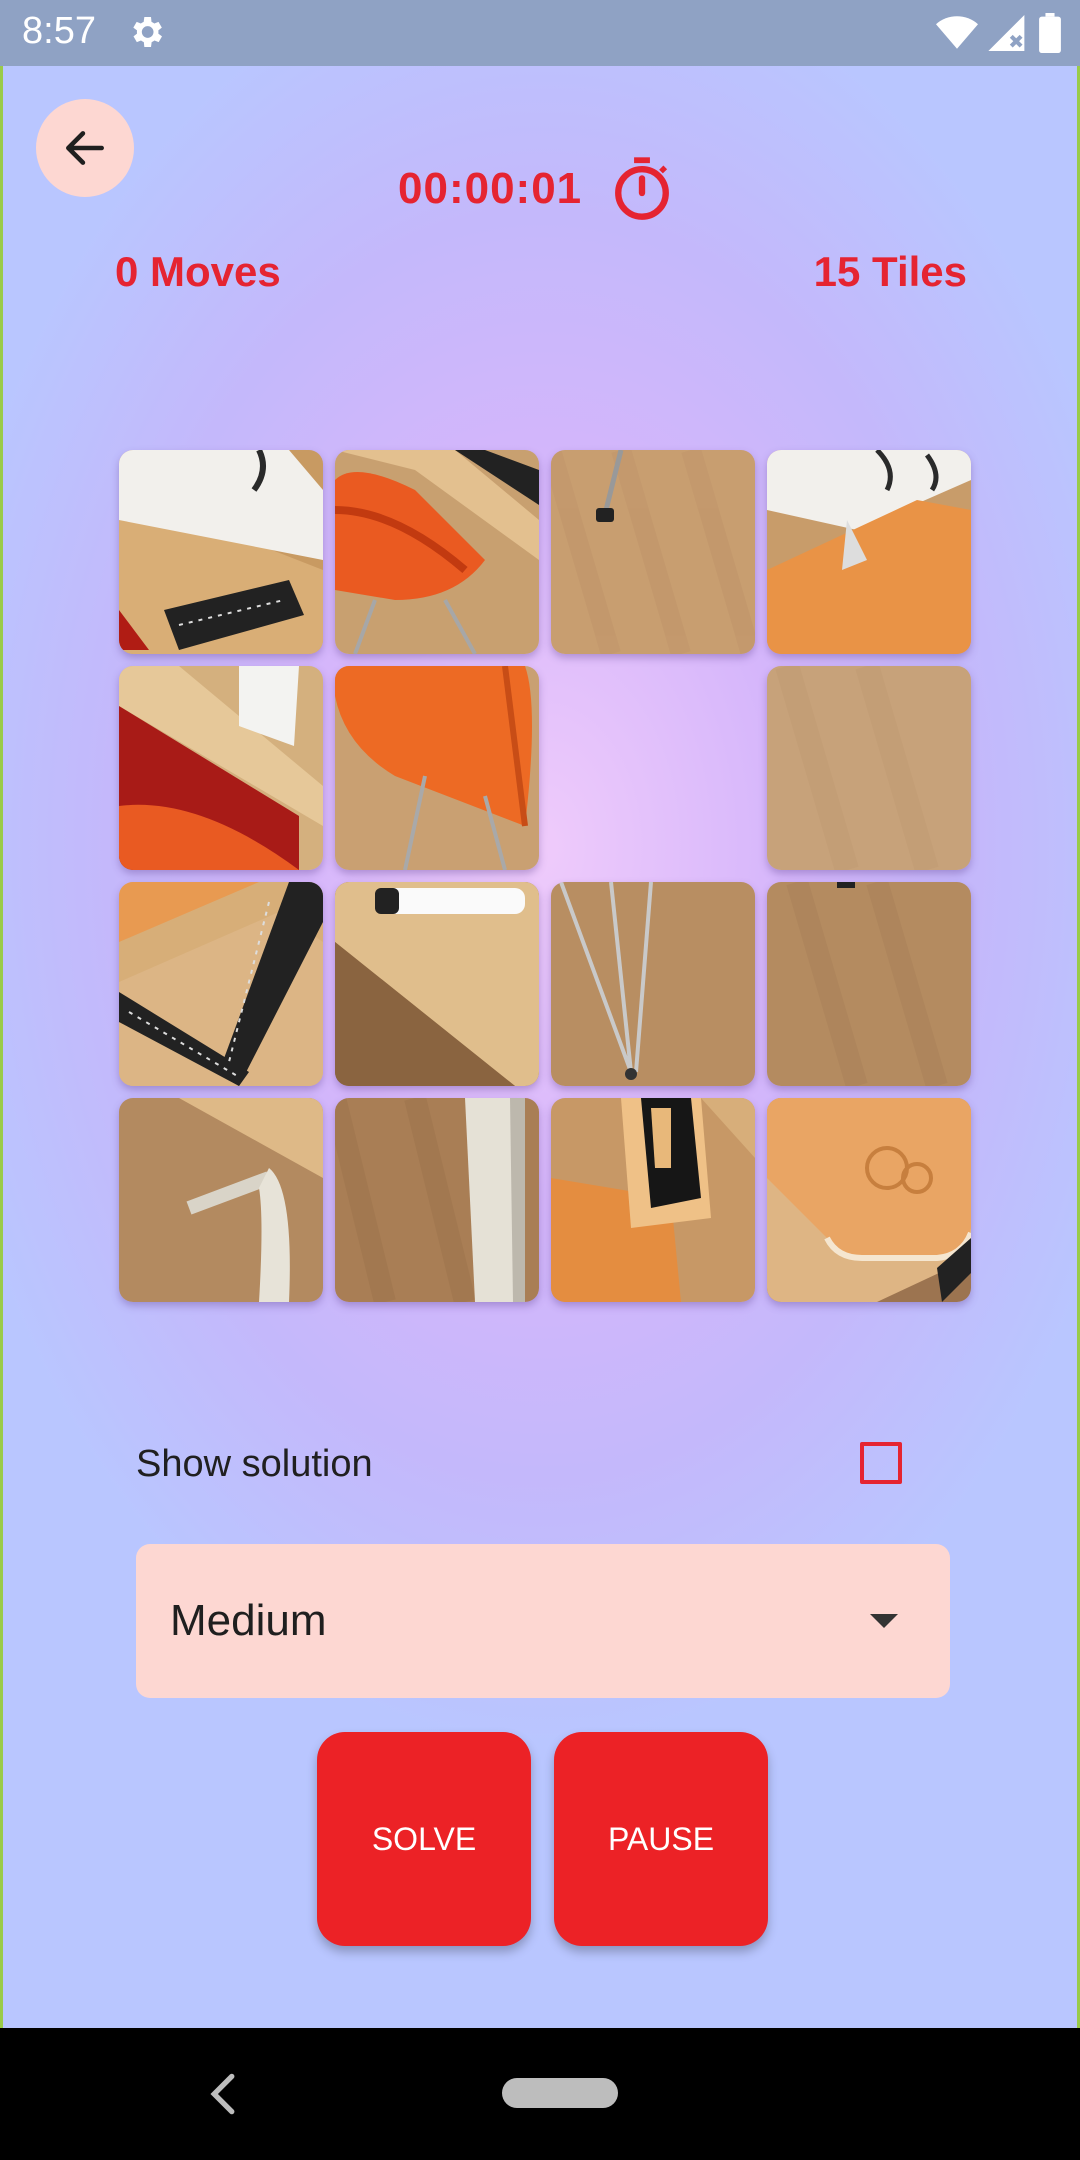 Image resolution: width=1080 pixels, height=2160 pixels. What do you see at coordinates (424, 1839) in the screenshot?
I see `solve-button: SOLVE` at bounding box center [424, 1839].